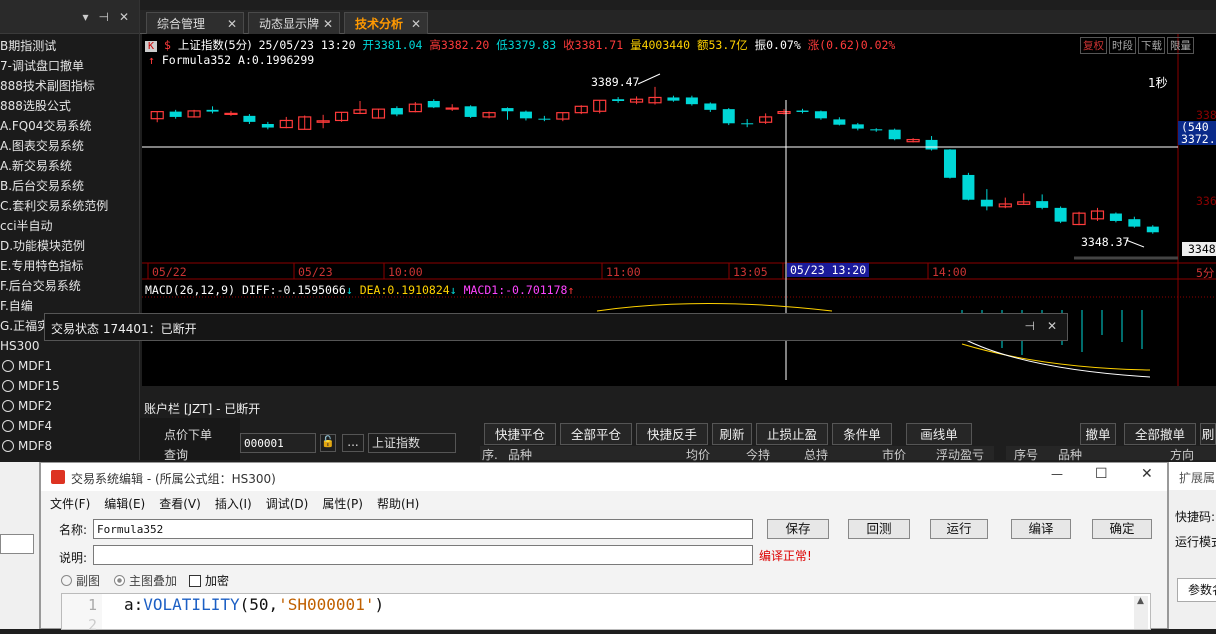 This screenshot has width=1216, height=634. What do you see at coordinates (328, 443) in the screenshot?
I see `lock-icon: 🔓` at bounding box center [328, 443].